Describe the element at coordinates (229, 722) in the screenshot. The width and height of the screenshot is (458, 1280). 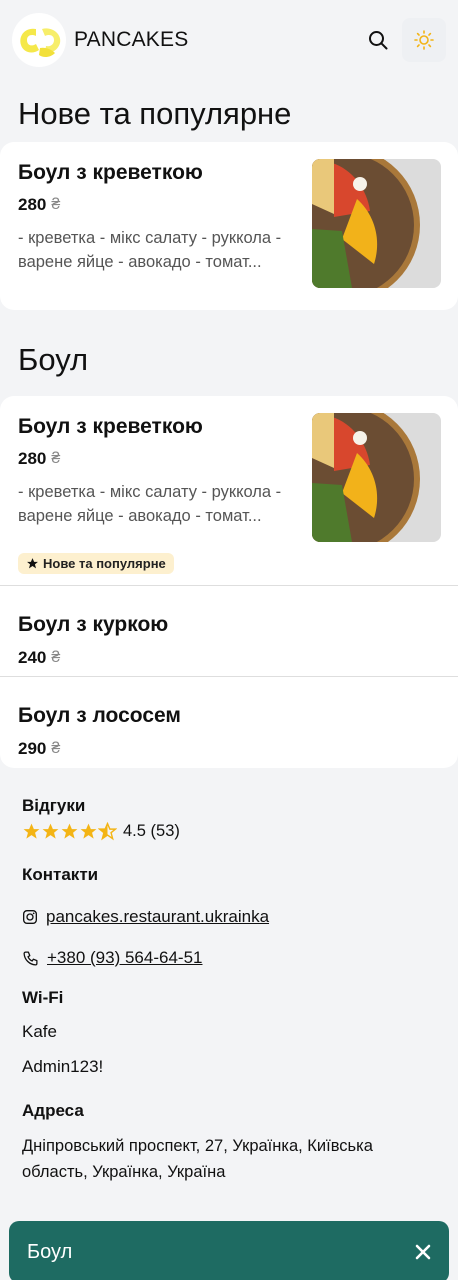
I see `list-item: Боул з лососем 290 ₴` at that location.